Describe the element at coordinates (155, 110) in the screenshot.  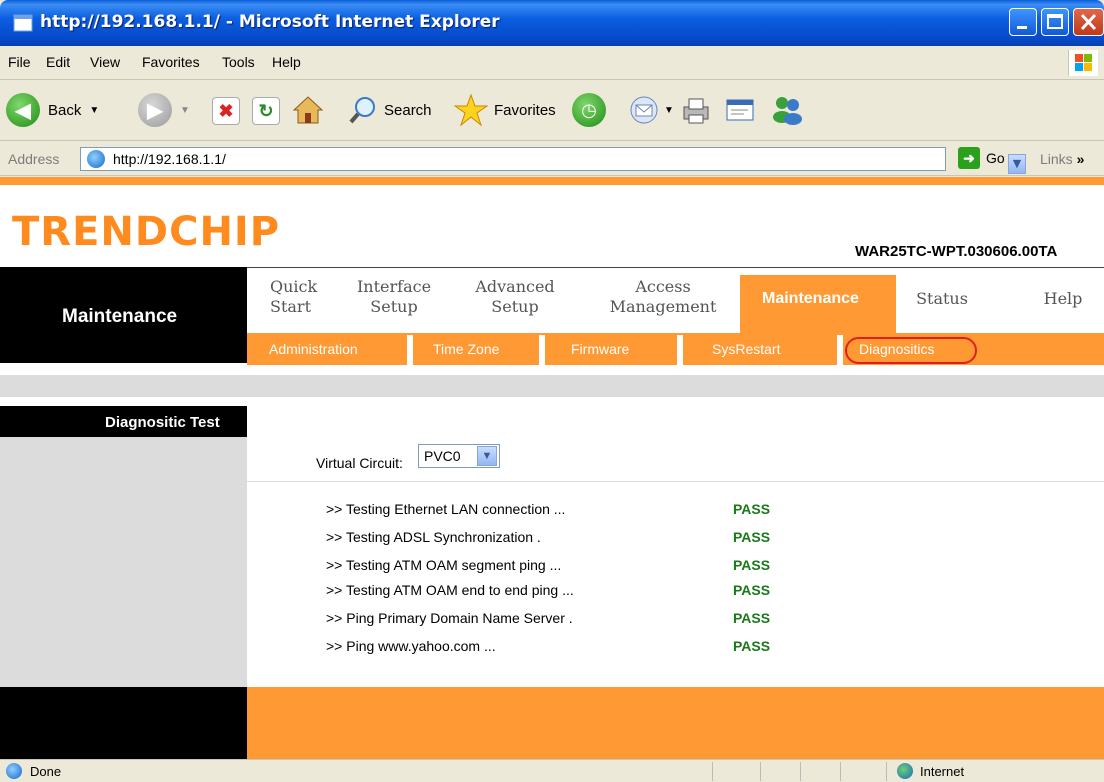
I see `forward-arrow-icon: ▶` at that location.